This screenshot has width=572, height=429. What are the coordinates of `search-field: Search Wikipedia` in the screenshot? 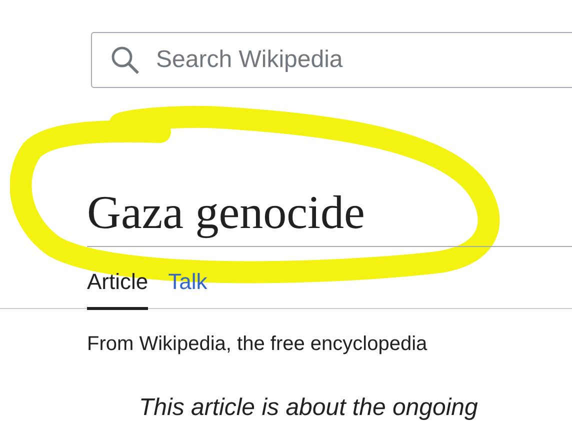 It's located at (331, 60).